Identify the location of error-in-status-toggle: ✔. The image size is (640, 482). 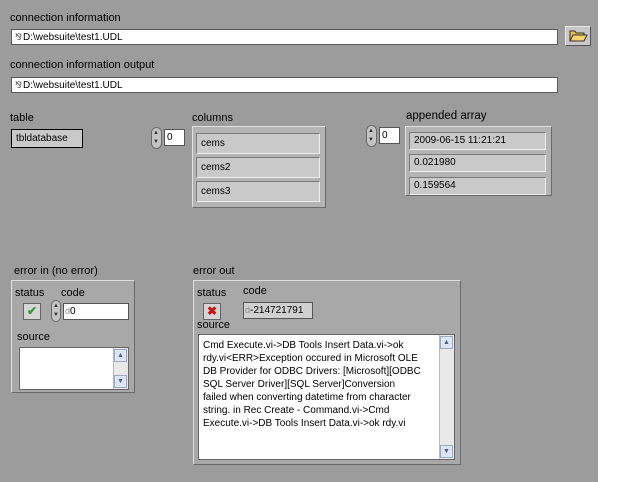
(32, 311).